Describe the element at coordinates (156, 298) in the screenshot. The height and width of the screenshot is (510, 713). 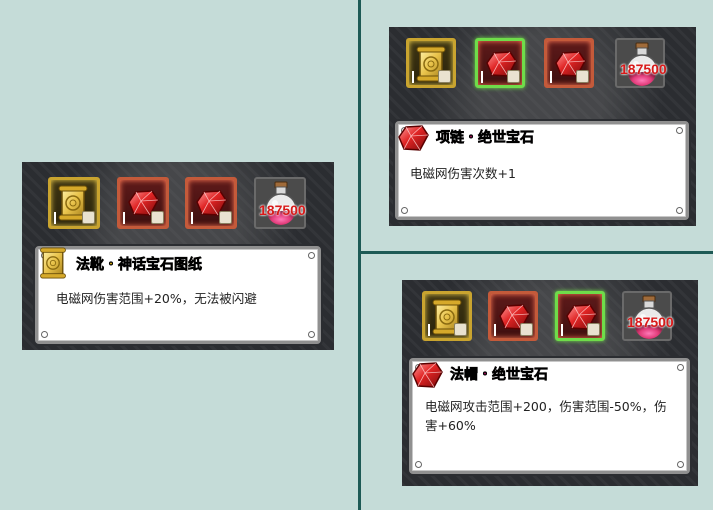
I see `tooltip-description: 电磁网伤害范围+20%，无法被闪避` at that location.